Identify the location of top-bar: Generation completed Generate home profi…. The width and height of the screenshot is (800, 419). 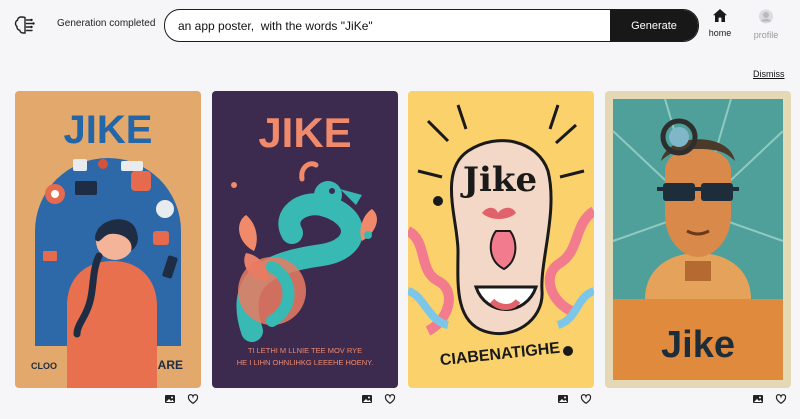
(400, 26).